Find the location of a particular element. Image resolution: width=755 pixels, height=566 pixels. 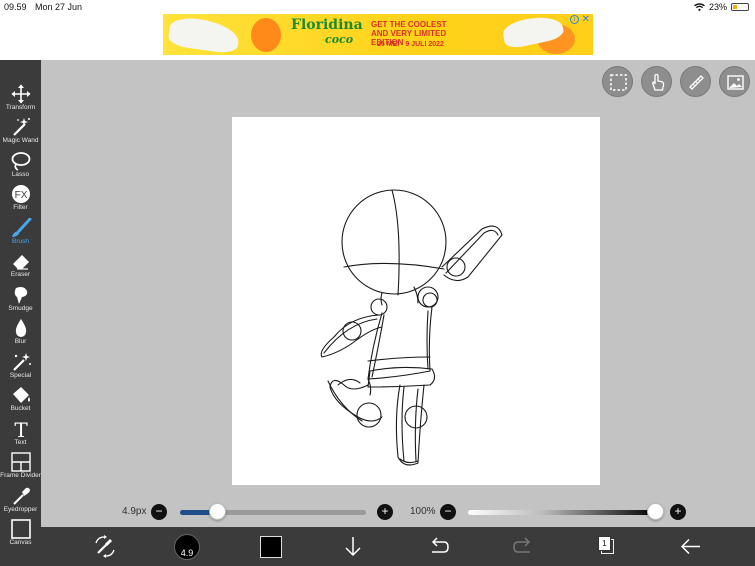

brush-size-increase-button: + is located at coordinates (385, 512).